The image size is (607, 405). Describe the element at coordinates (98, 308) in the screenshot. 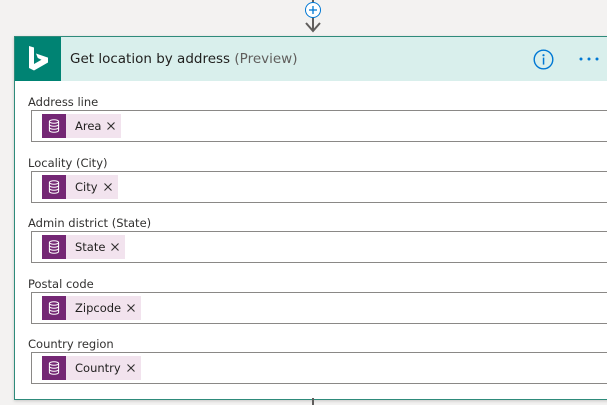

I see `token-label: Zipcode` at that location.